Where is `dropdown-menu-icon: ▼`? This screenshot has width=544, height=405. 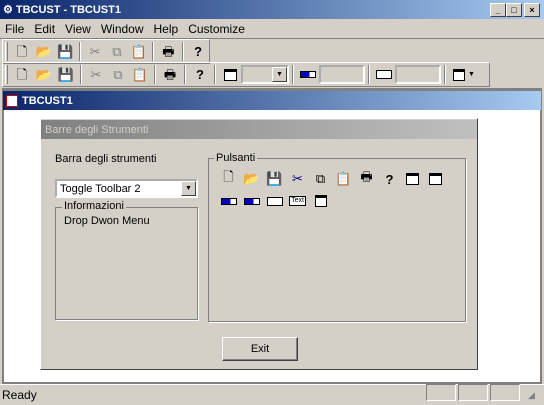
dropdown-menu-icon: ▼ is located at coordinates (464, 75).